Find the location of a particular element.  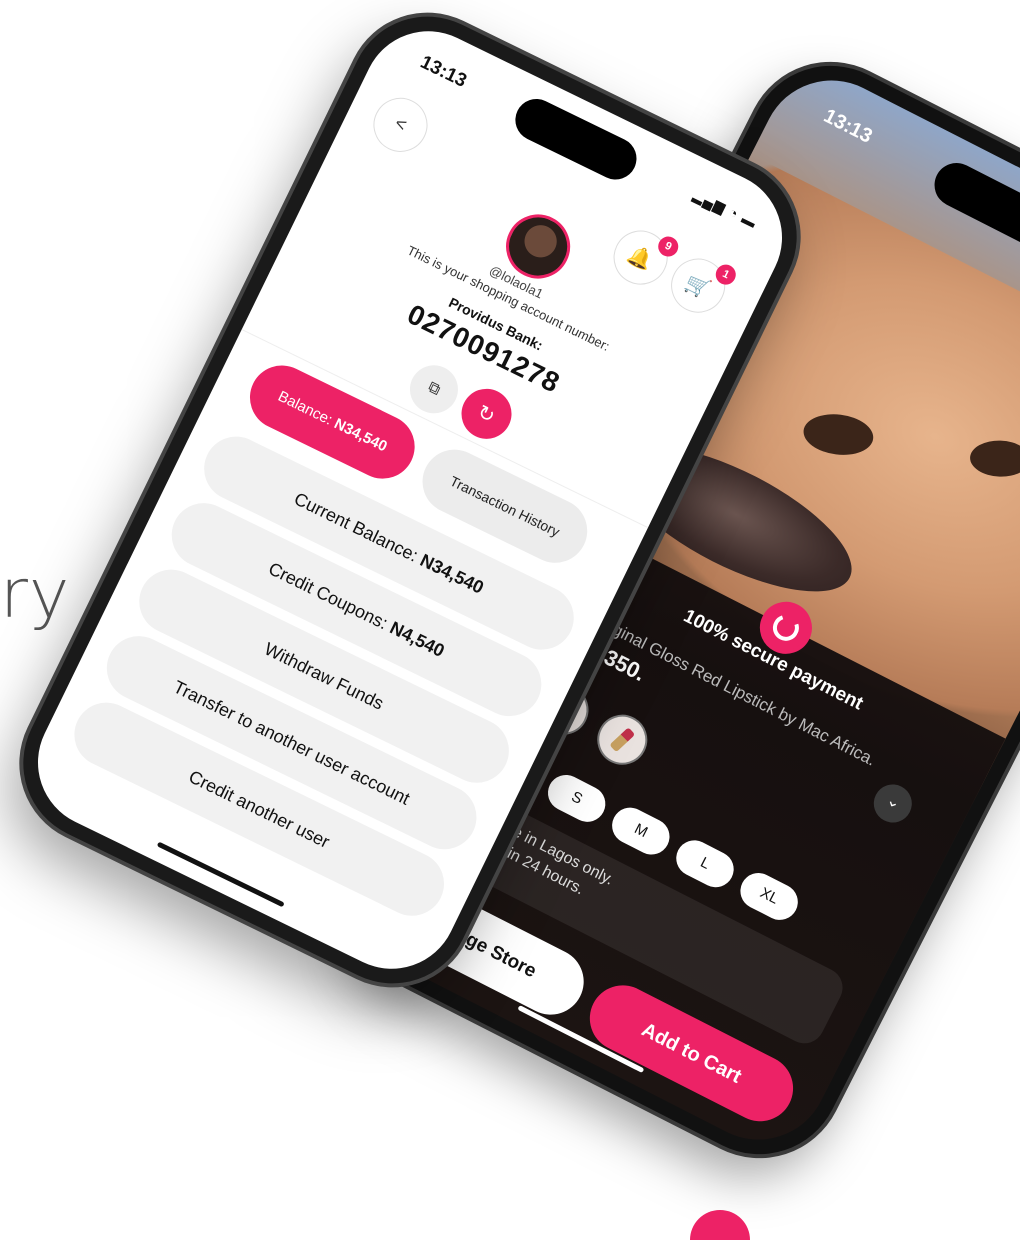

notifications-button: 🔔 9 is located at coordinates (643, 257).